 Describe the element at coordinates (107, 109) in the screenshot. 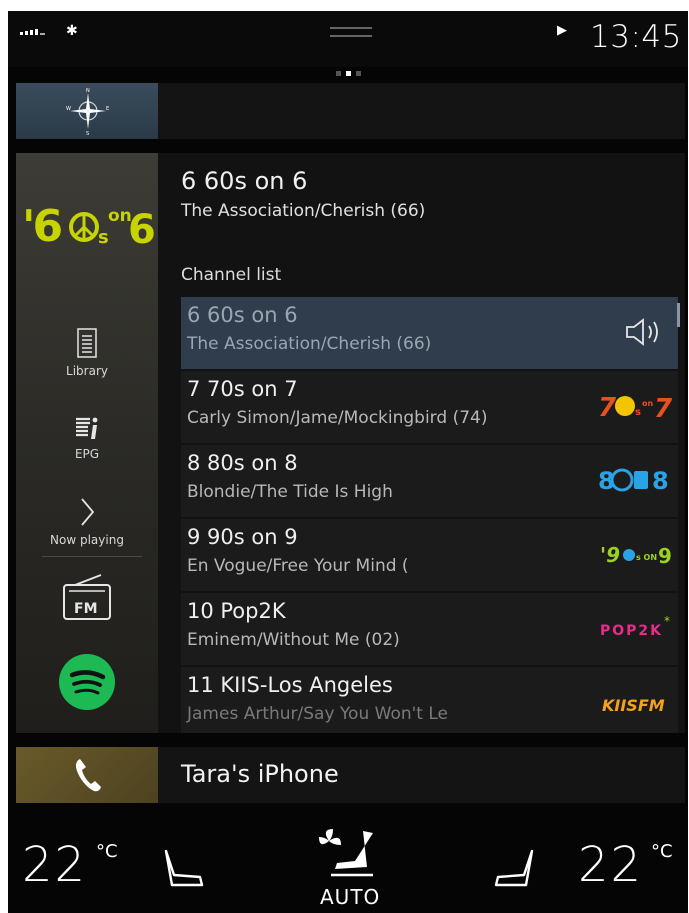

I see `svg-text: E` at that location.